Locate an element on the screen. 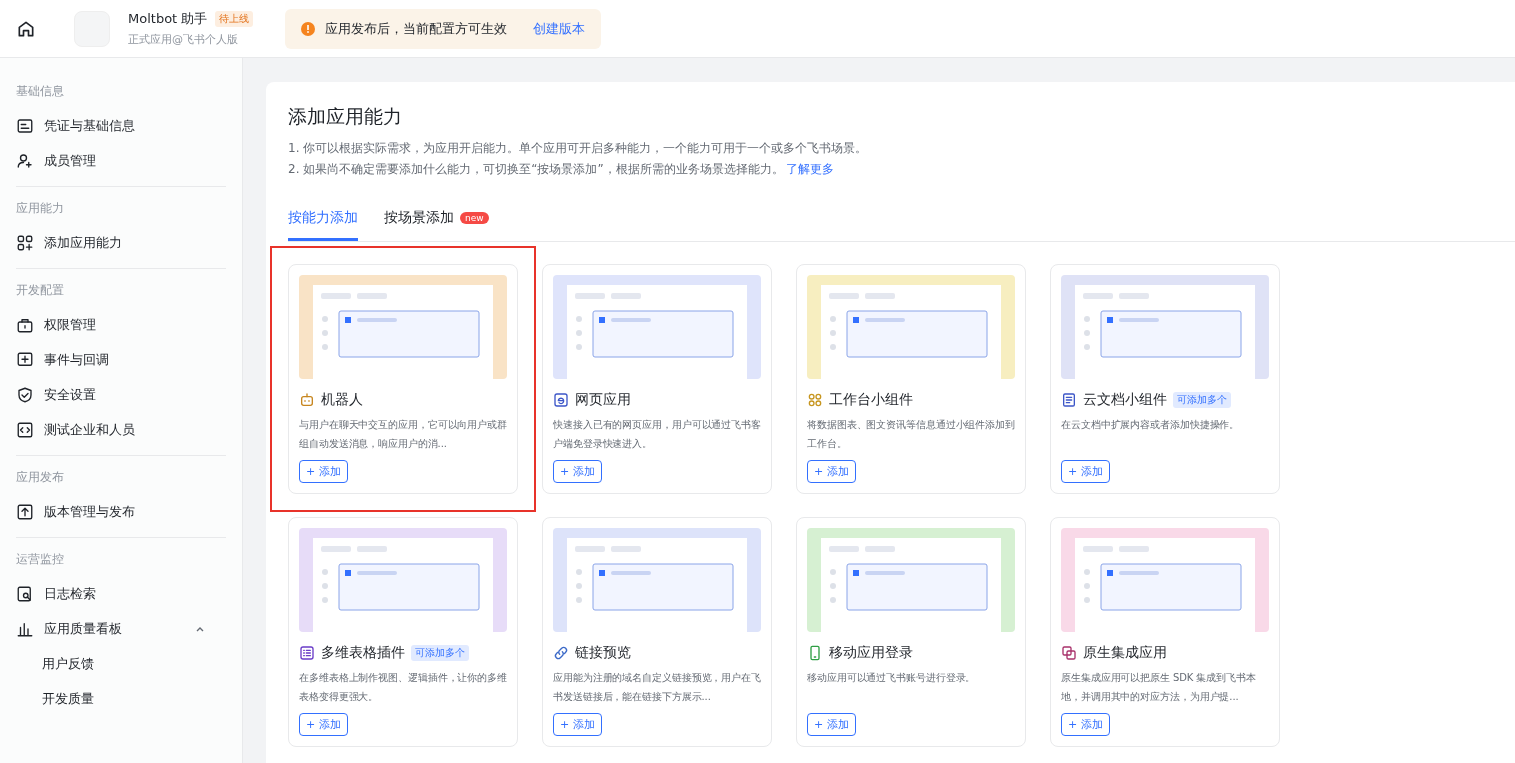 The width and height of the screenshot is (1515, 763). instruction-text: 2. 如果尚不确定需要添加什么能力，可切换至“按场景添加”，根据所需的业务场景选择能力。 了解更多 is located at coordinates (561, 169).